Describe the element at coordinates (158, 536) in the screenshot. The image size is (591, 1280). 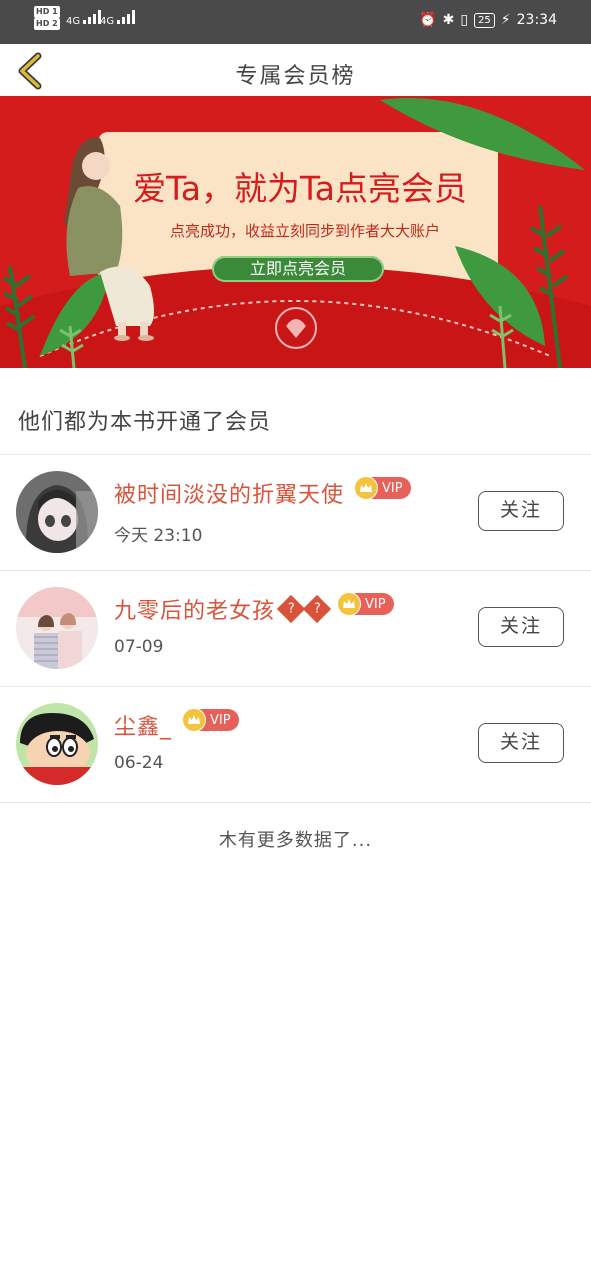
I see `member-time: 今天 23:10` at that location.